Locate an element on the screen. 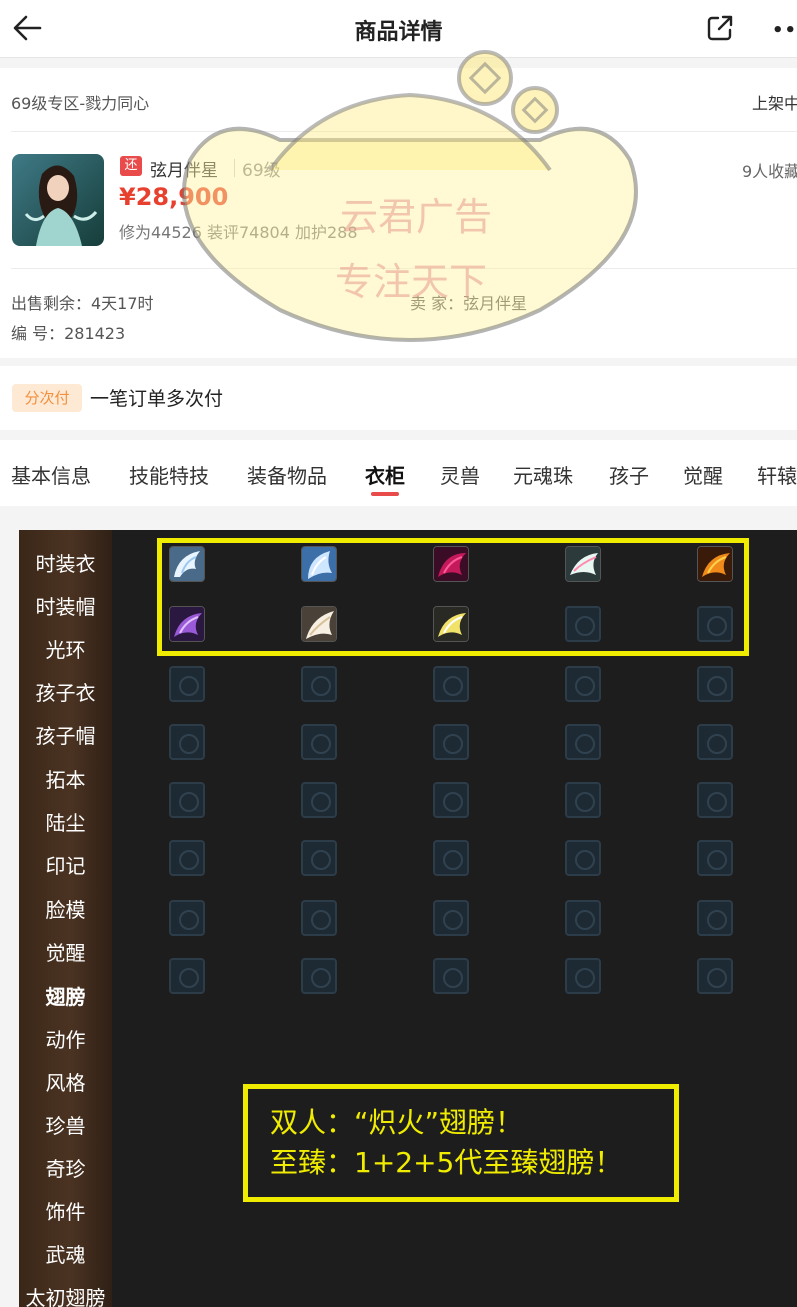 The width and height of the screenshot is (797, 1307). category-item: 陆尘 is located at coordinates (65, 821).